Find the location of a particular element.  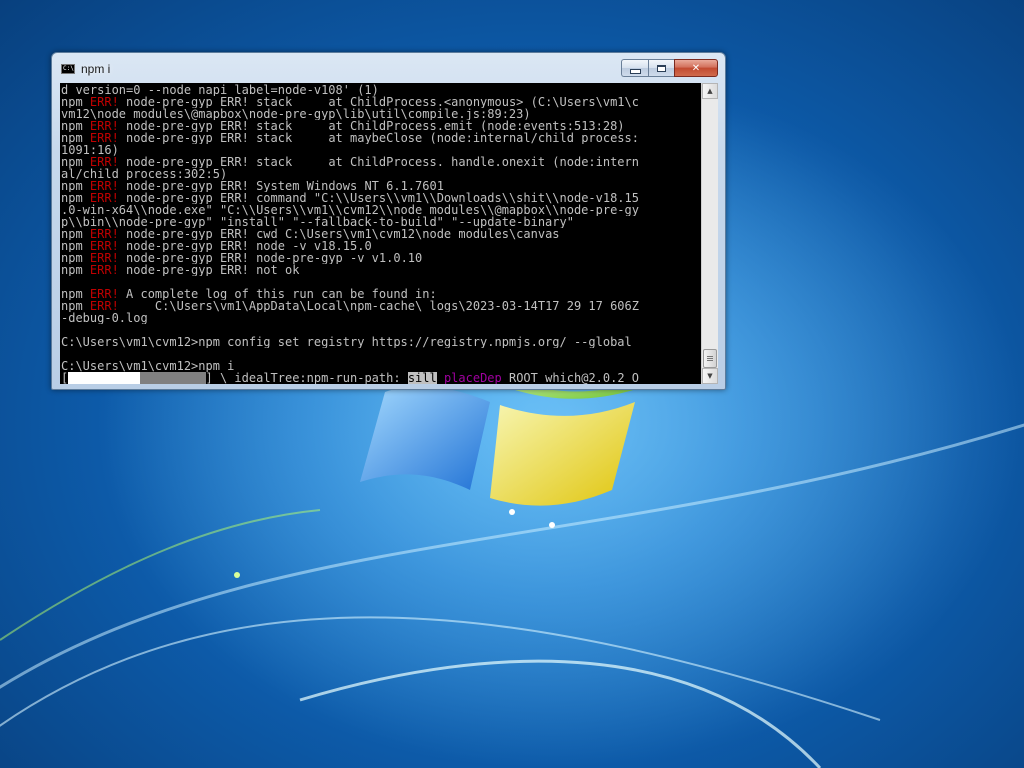

console-text-segment: node-pre-gyp ERR! not ok is located at coordinates (209, 270).